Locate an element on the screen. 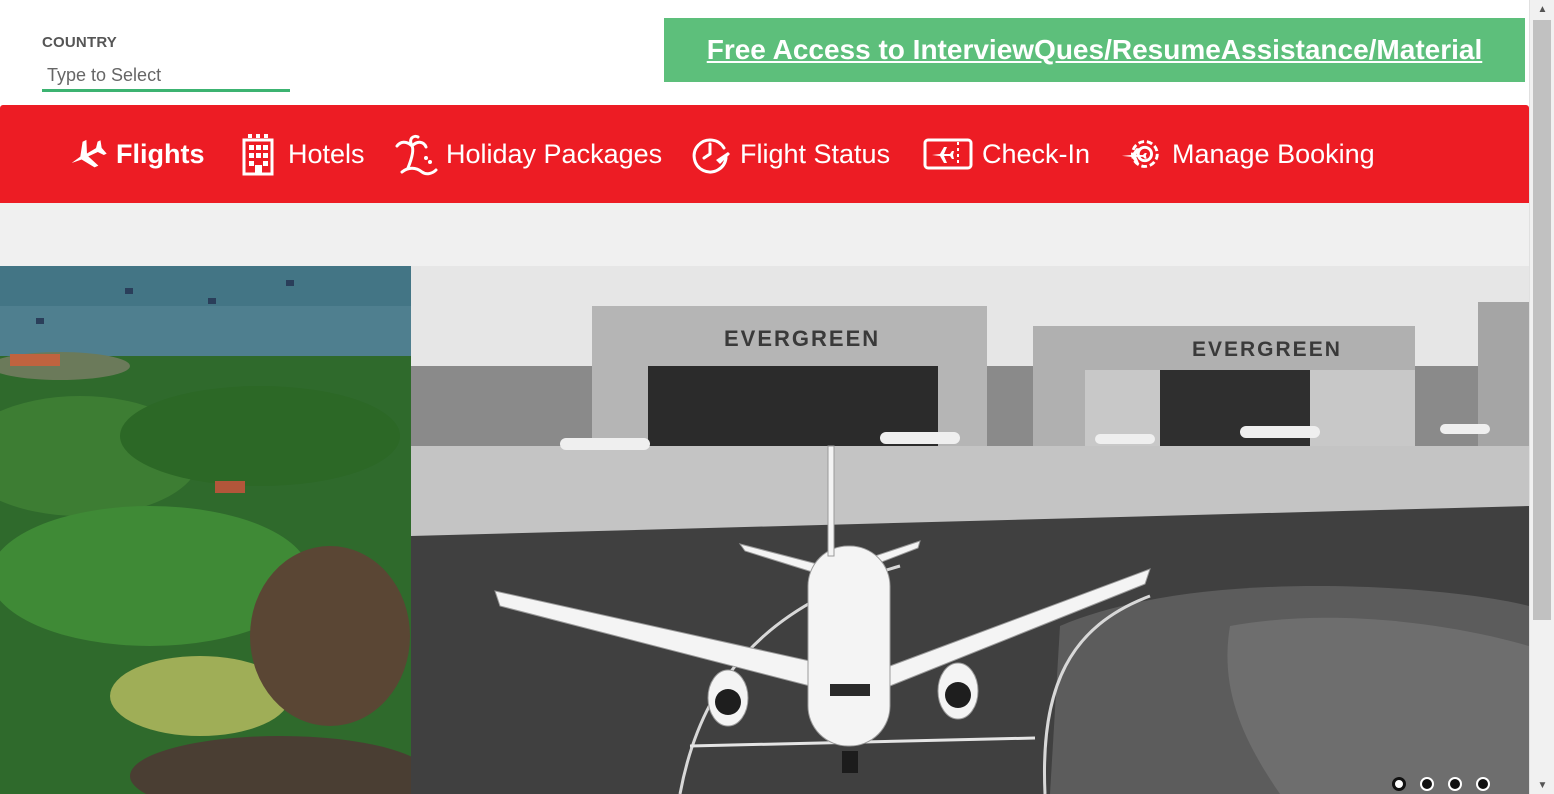 The width and height of the screenshot is (1554, 794). nav-label: Check-In is located at coordinates (1036, 153).